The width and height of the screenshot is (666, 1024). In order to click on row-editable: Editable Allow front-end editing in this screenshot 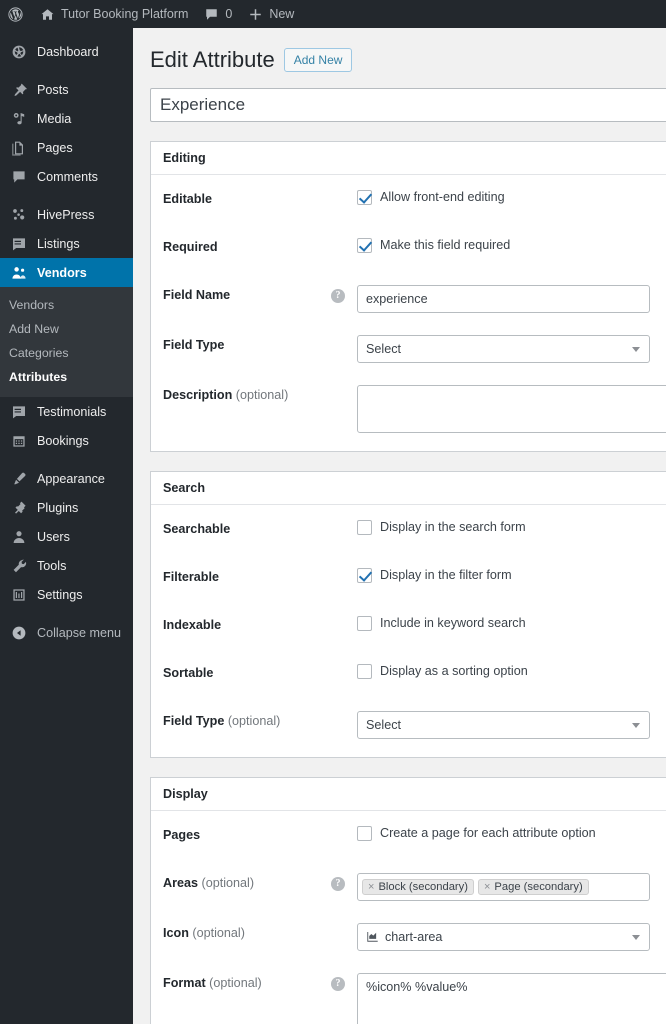, I will do `click(414, 202)`.